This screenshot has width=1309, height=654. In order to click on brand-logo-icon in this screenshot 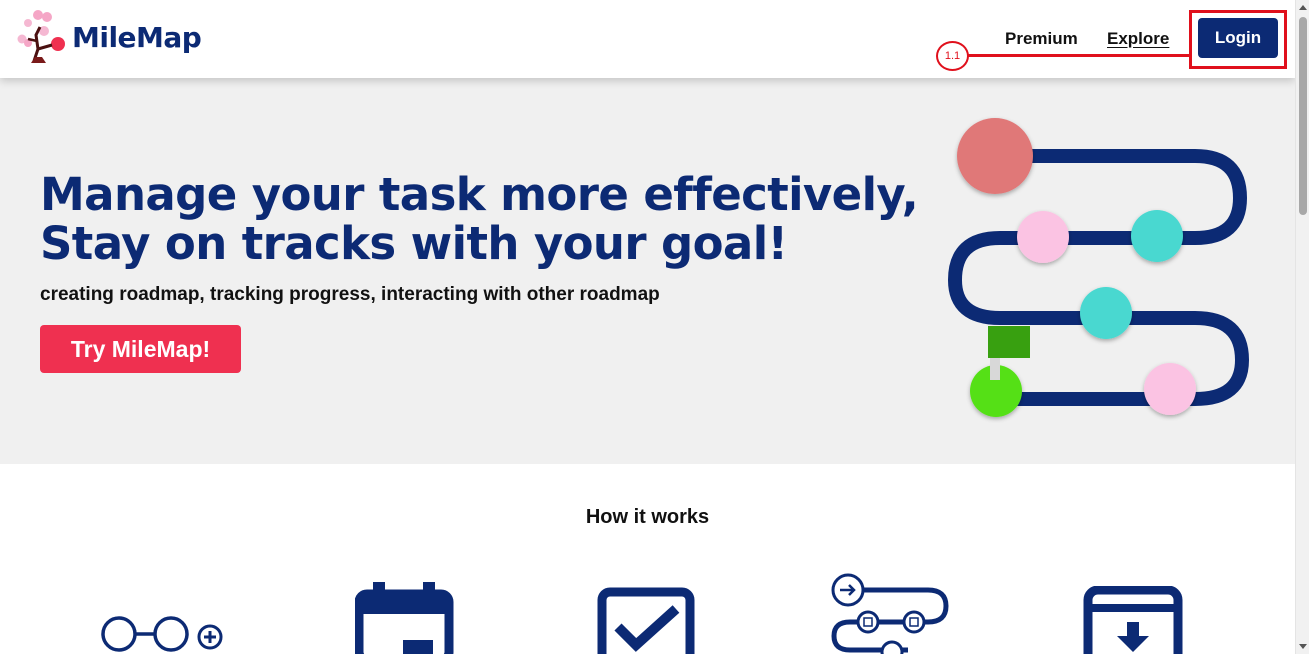, I will do `click(41, 36)`.